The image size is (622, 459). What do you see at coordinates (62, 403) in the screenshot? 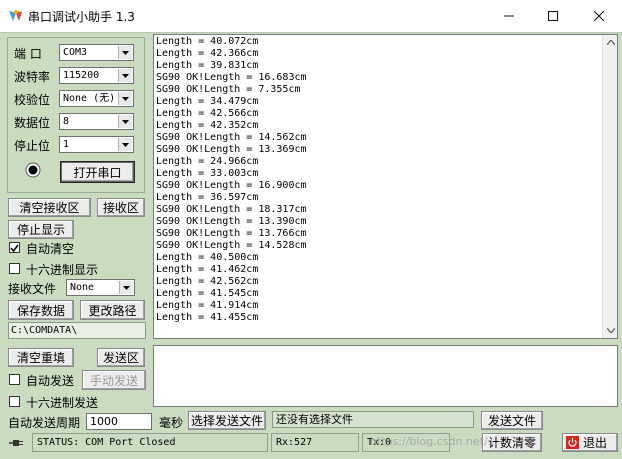
I see `hex-send-label: 十六进制发送` at bounding box center [62, 403].